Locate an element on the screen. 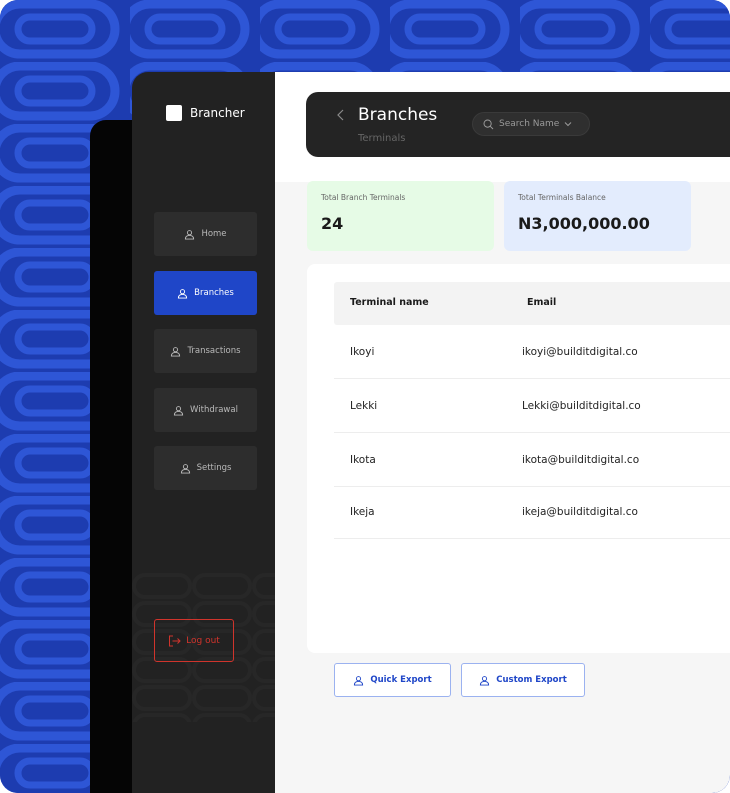  table-header: Terminal name Email is located at coordinates (532, 303).